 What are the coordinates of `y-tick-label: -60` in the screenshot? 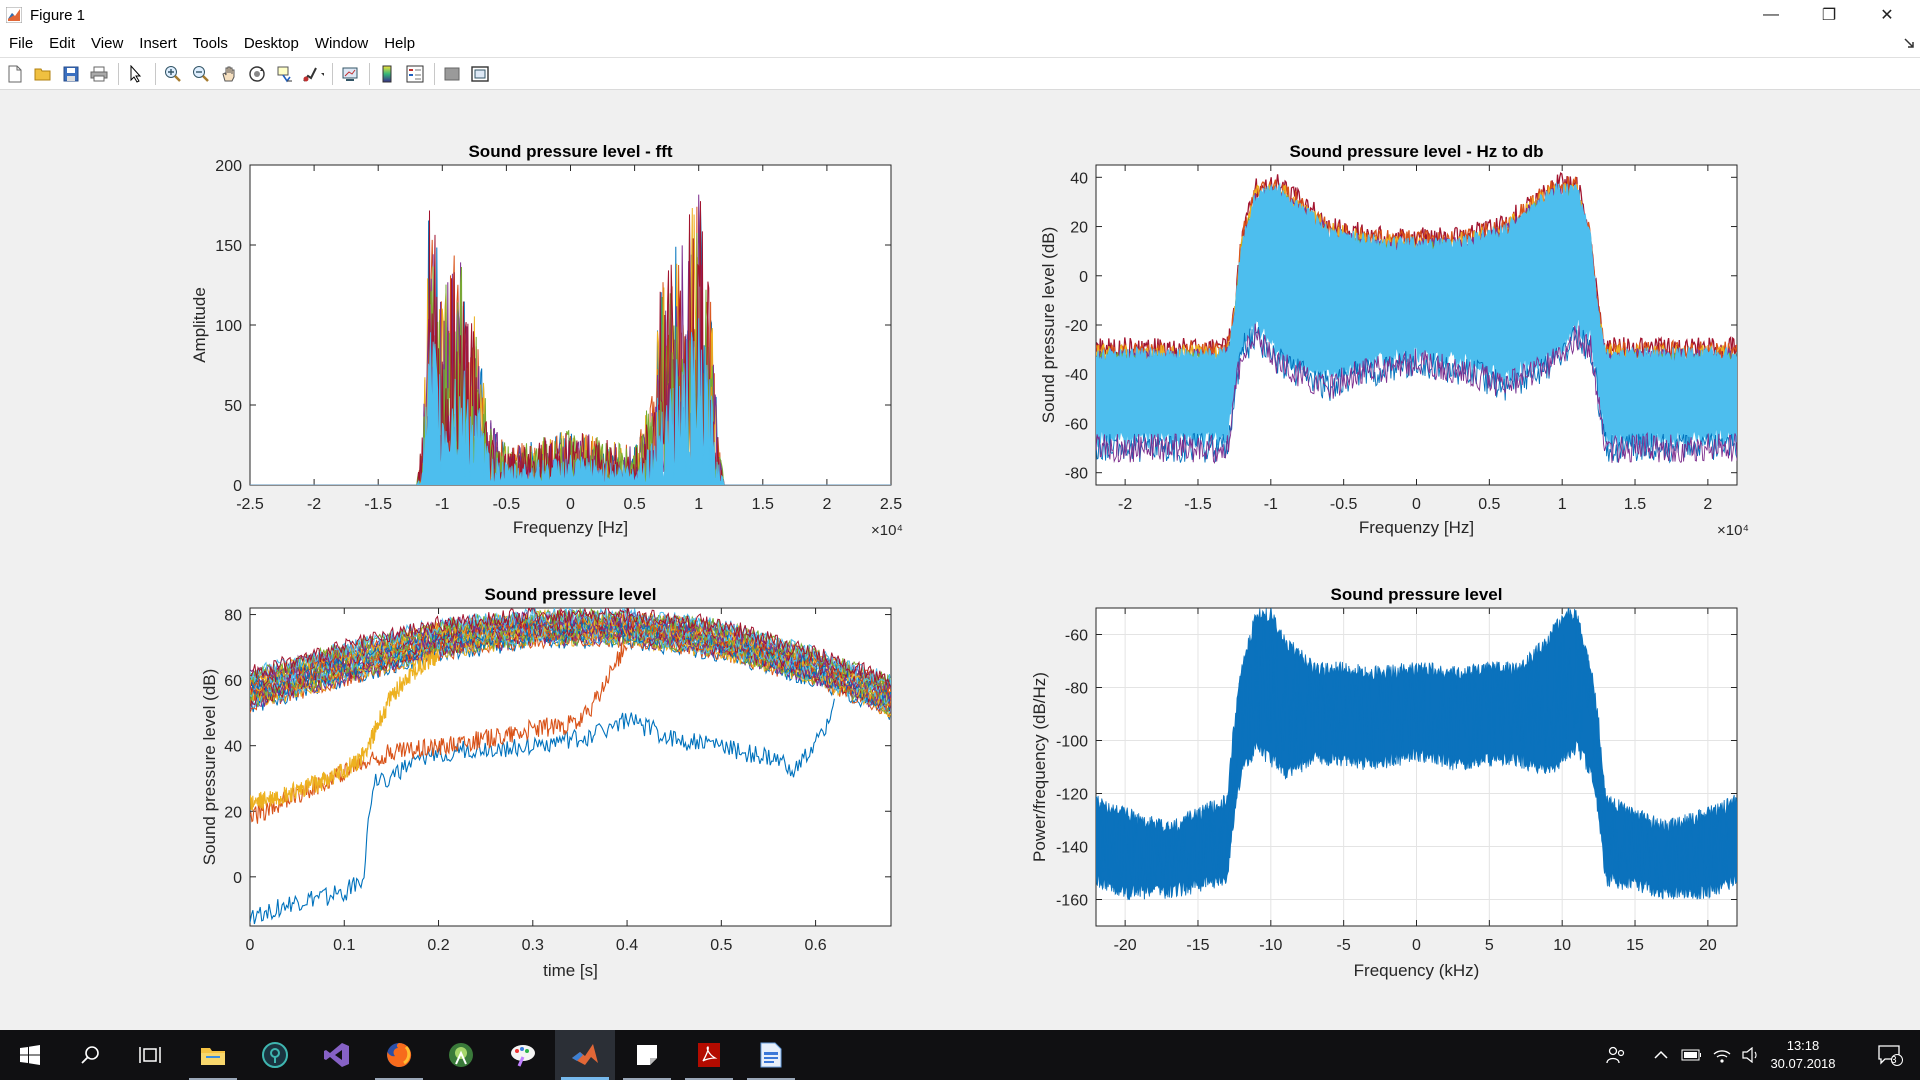 It's located at (1076, 424).